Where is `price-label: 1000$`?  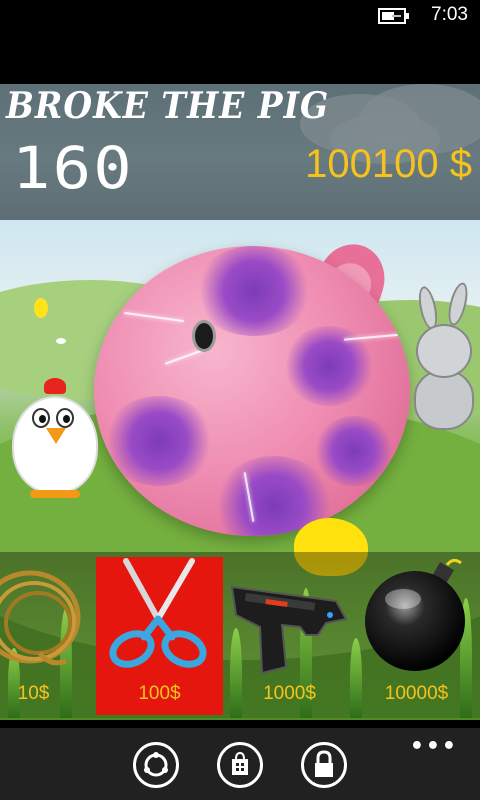 price-label: 1000$ is located at coordinates (289, 693).